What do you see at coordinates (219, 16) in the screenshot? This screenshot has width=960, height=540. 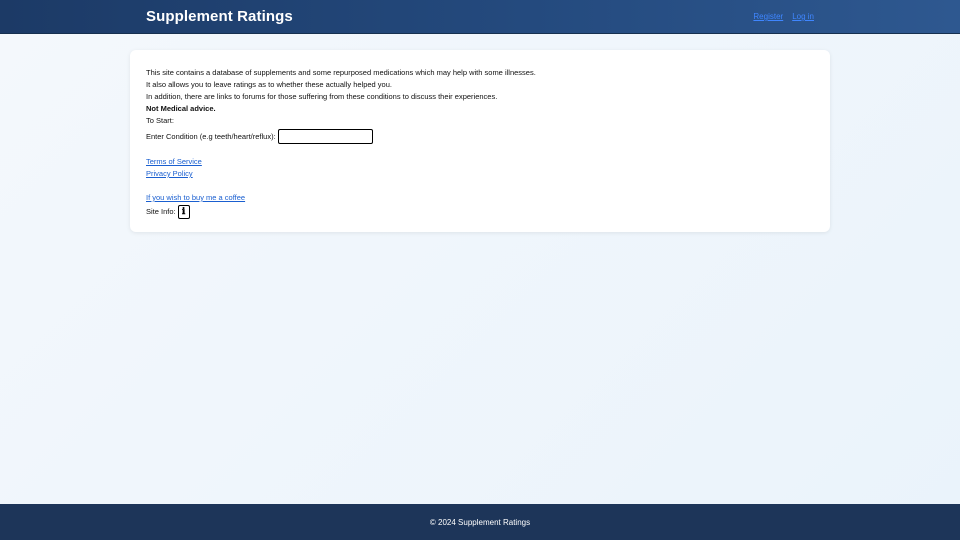 I see `site-title: Supplement Ratings` at bounding box center [219, 16].